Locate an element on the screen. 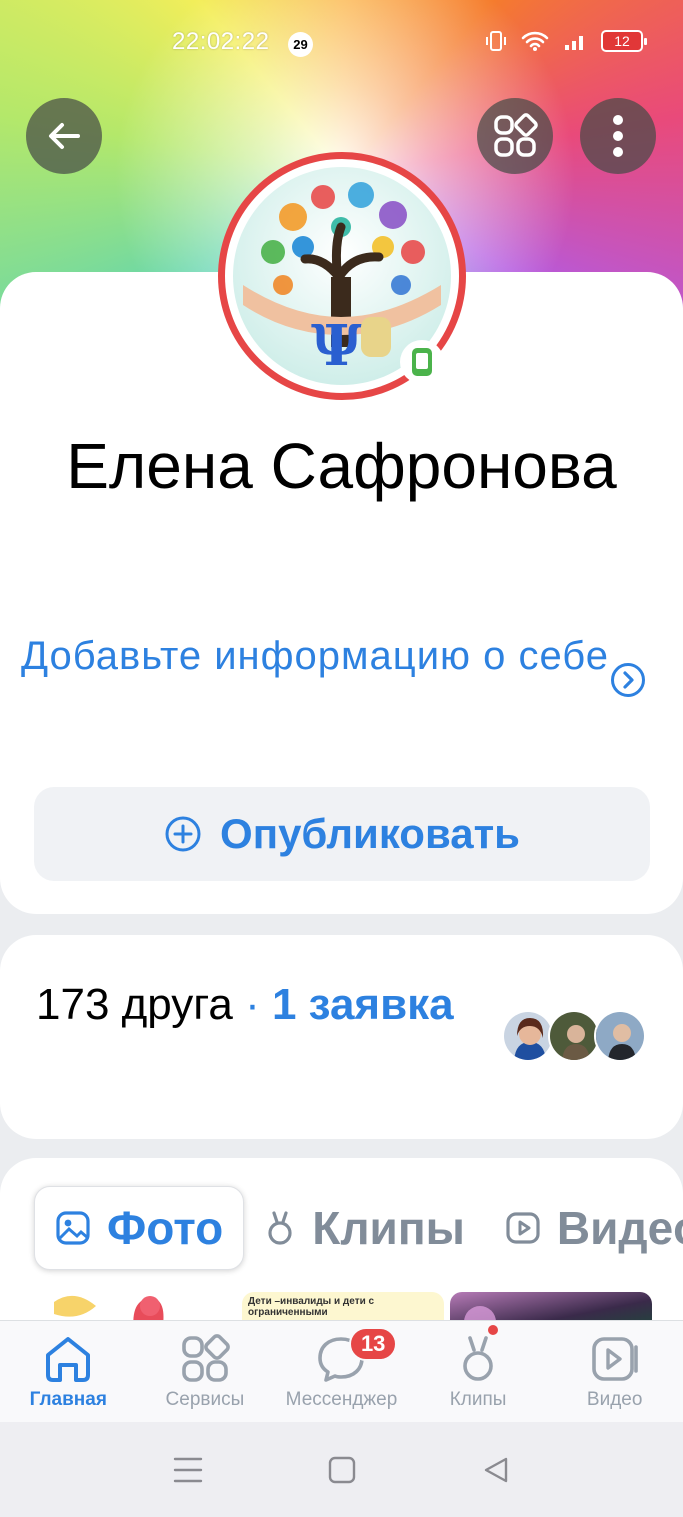 This screenshot has width=683, height=1517. publish-button: Опубликовать is located at coordinates (342, 834).